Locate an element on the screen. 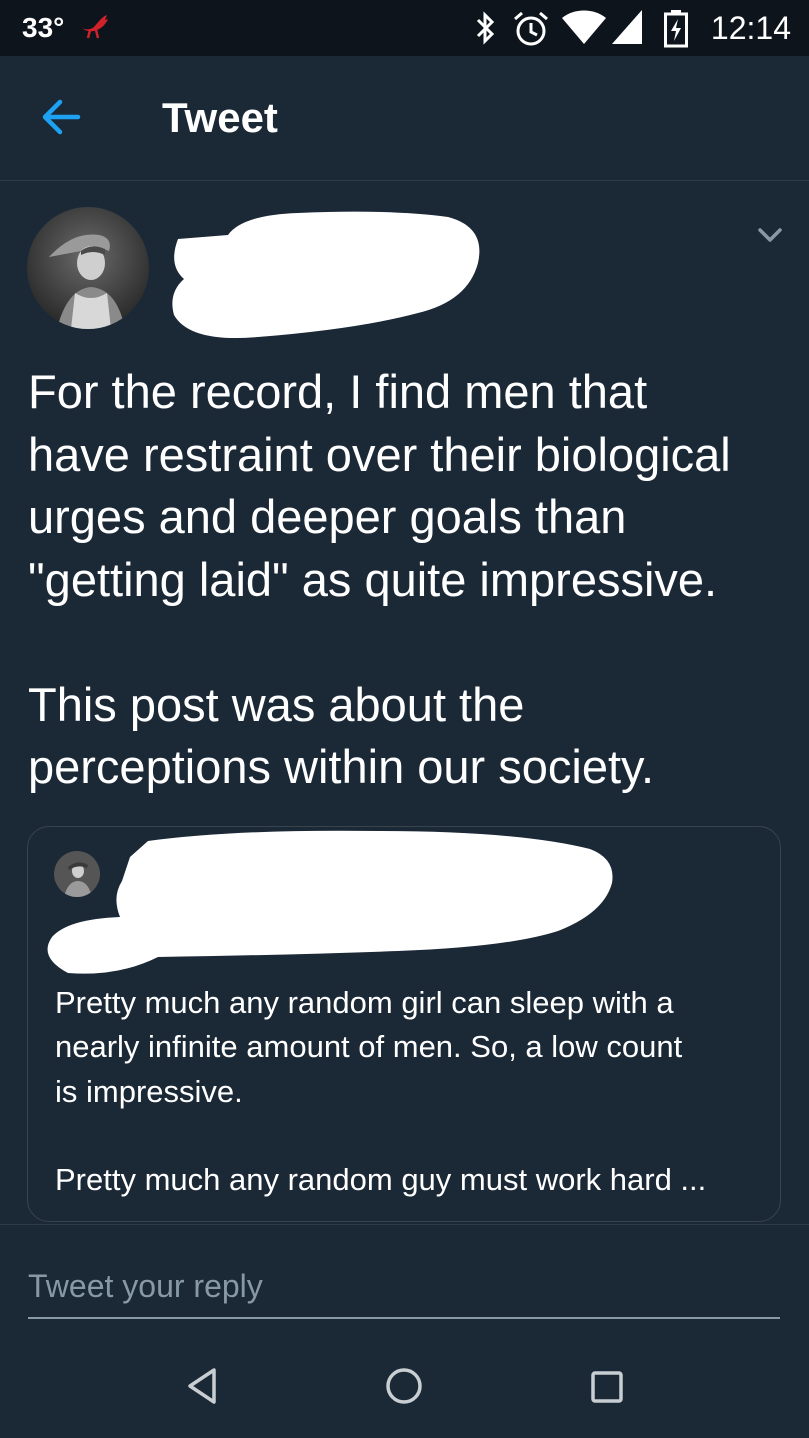 The height and width of the screenshot is (1438, 809). nav-back-button is located at coordinates (204, 1386).